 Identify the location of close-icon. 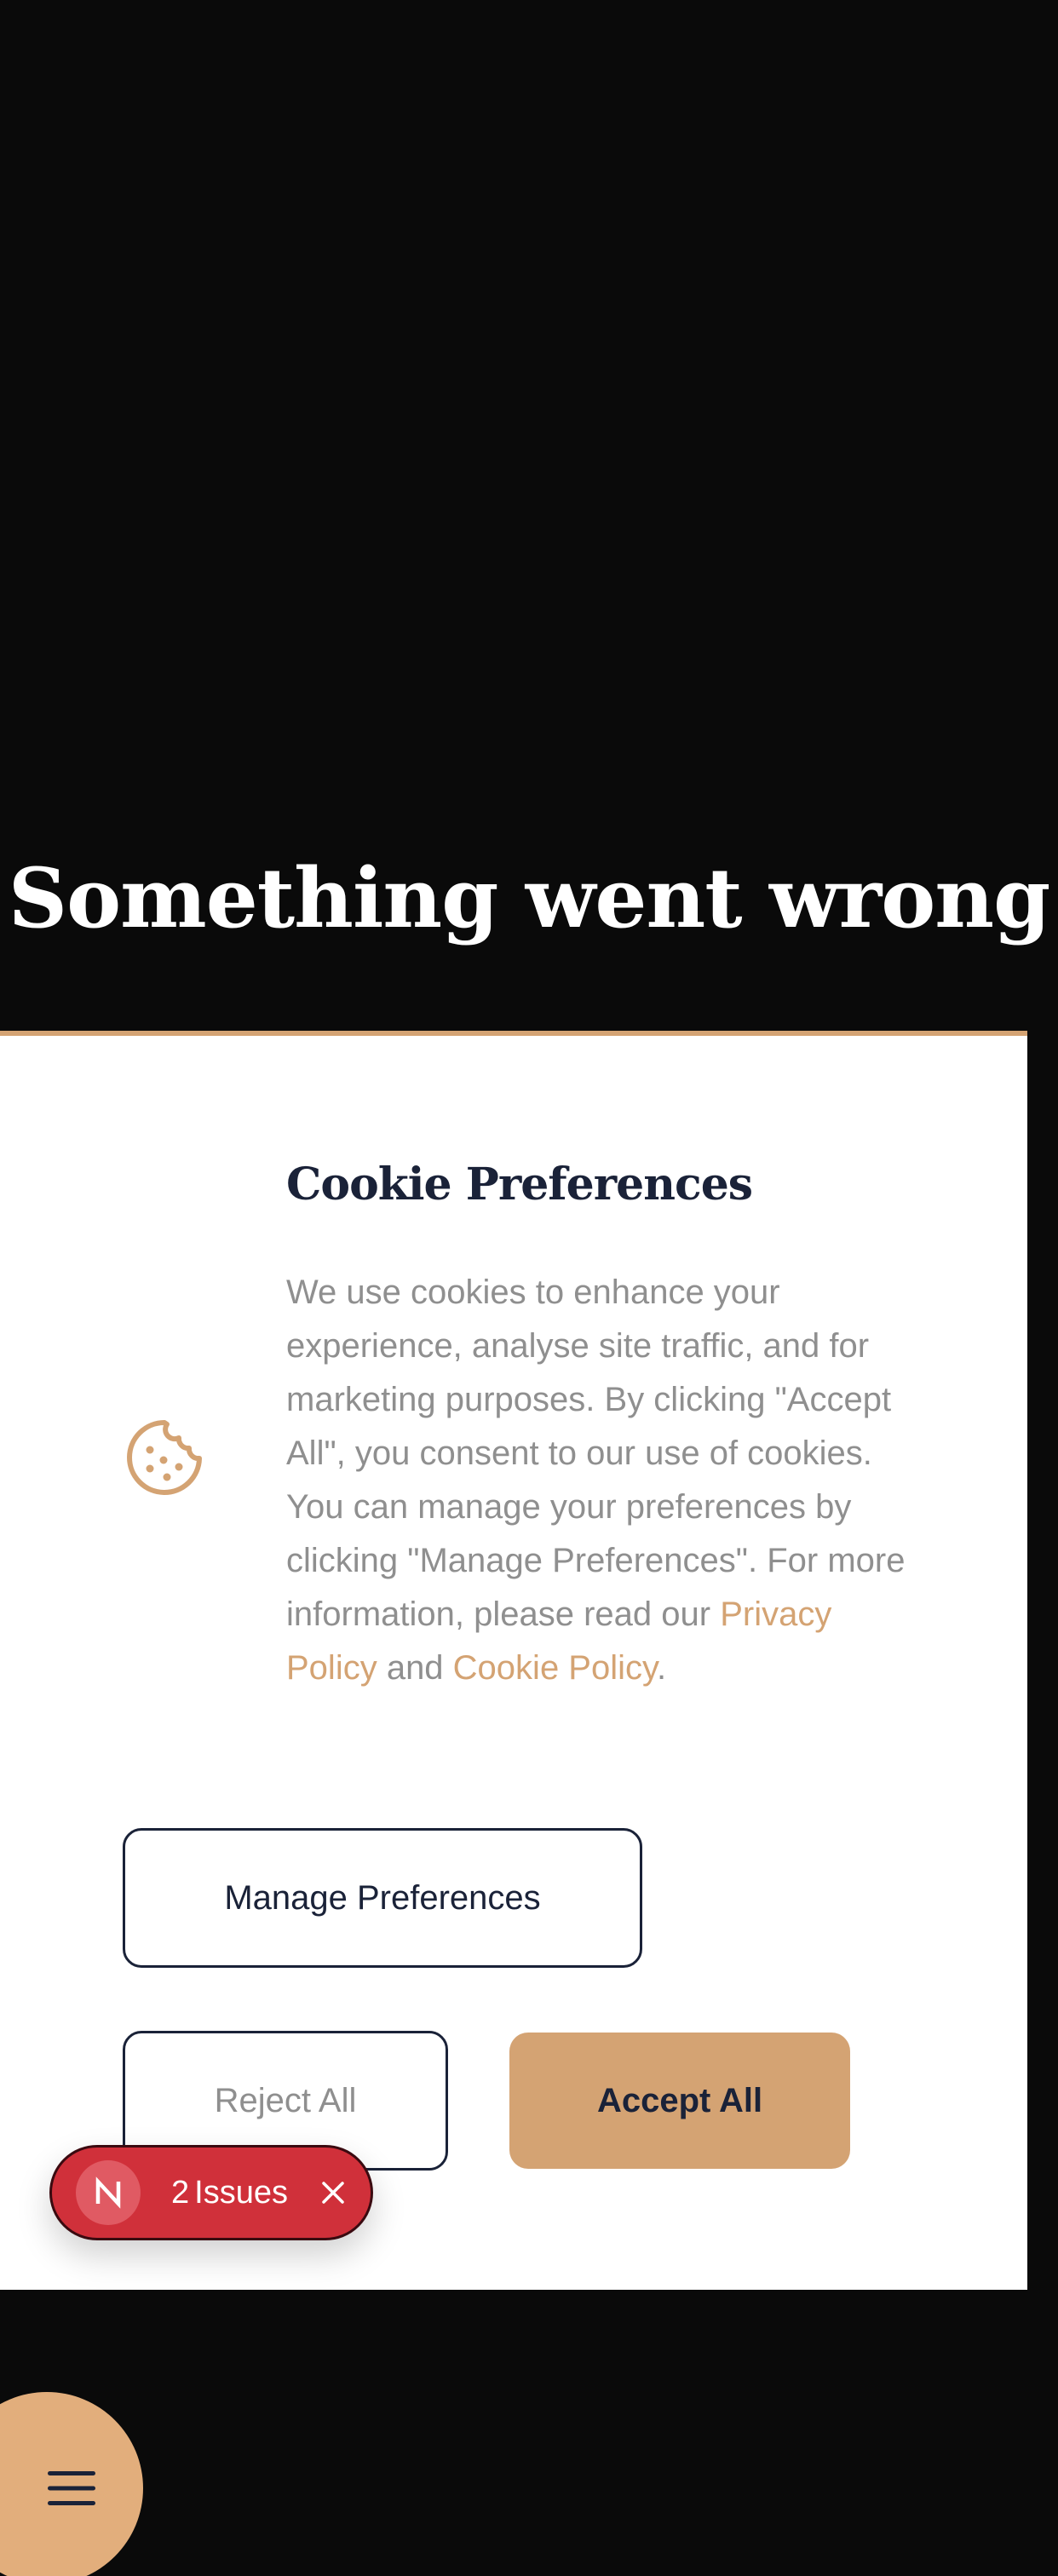
(334, 2192).